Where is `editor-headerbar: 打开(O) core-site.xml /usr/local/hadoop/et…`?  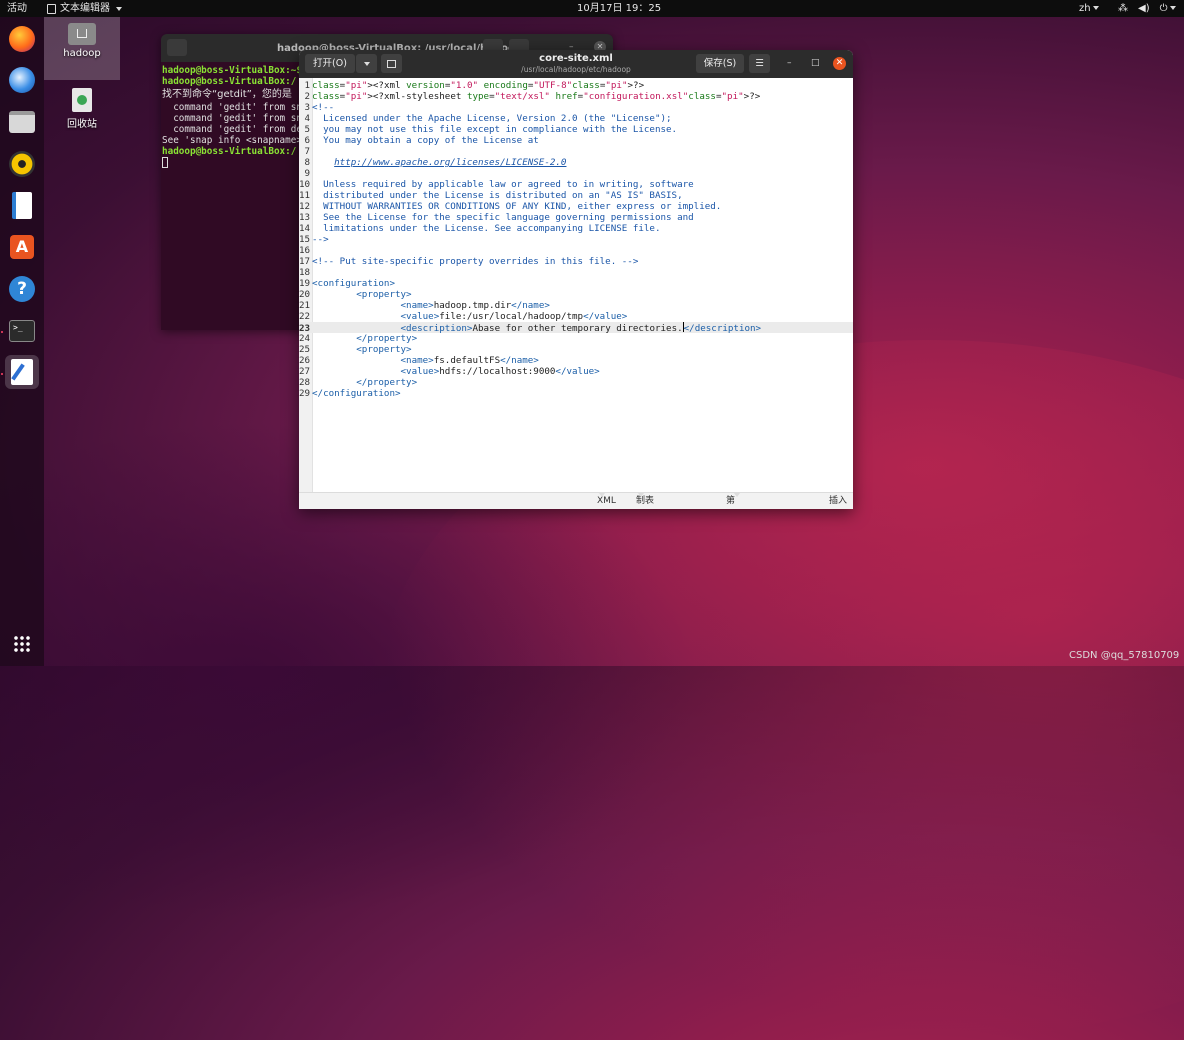
editor-headerbar: 打开(O) core-site.xml /usr/local/hadoop/et… is located at coordinates (576, 64).